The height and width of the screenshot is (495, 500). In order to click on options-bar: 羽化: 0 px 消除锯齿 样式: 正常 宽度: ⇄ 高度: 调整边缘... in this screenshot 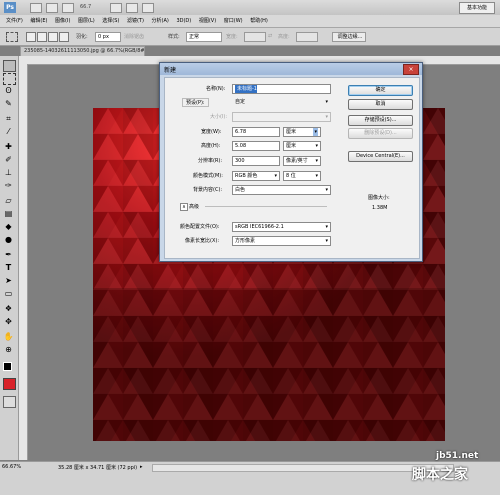, I will do `click(250, 37)`.